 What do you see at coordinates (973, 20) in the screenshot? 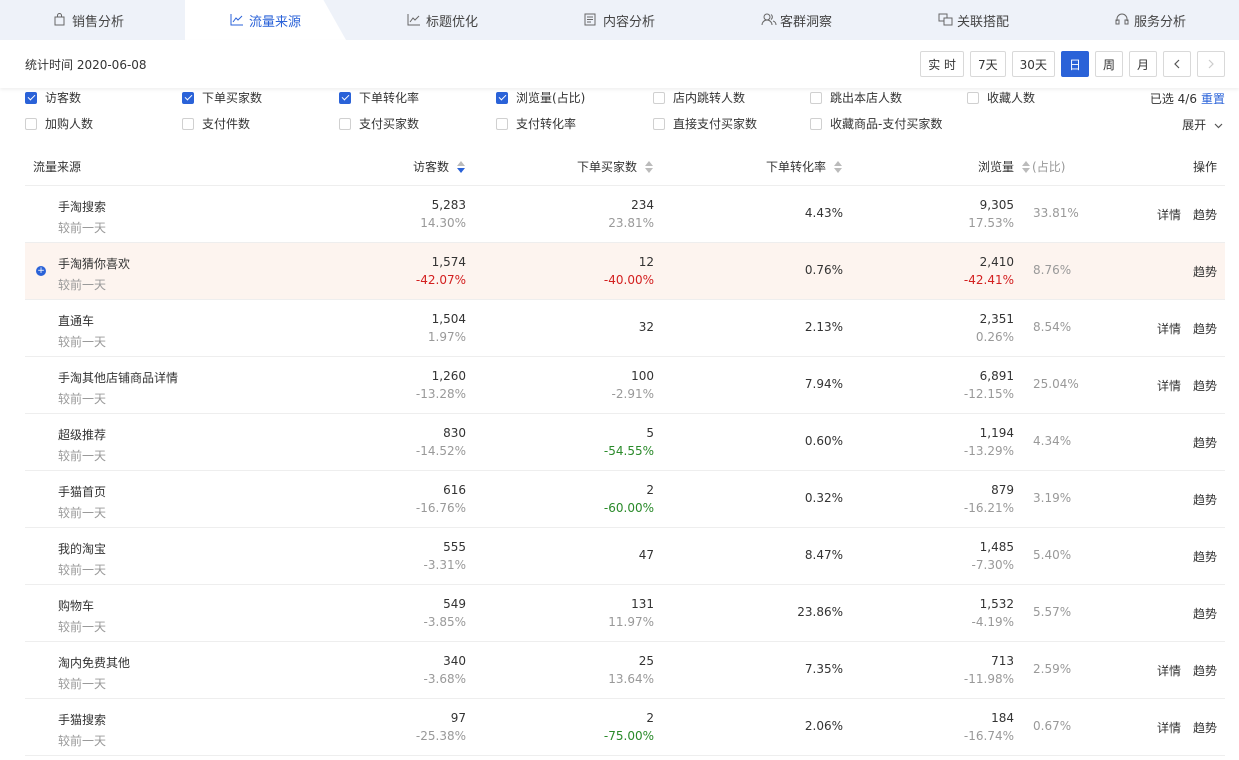
I see `tab-5: 关联搭配` at bounding box center [973, 20].